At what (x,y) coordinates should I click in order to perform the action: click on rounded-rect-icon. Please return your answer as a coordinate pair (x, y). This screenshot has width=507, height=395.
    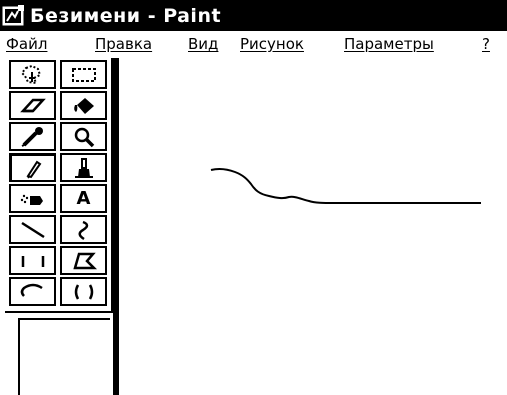
    Looking at the image, I should click on (83, 291).